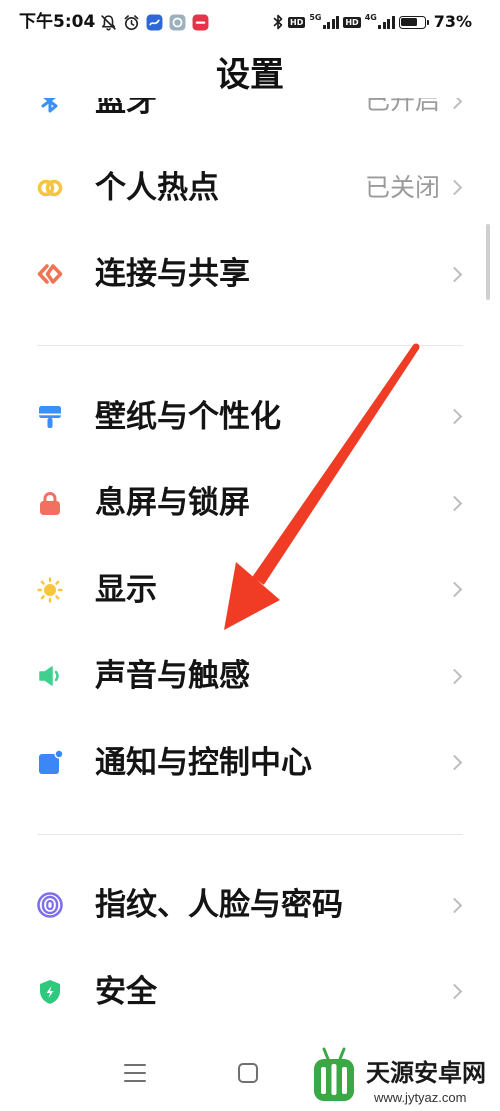 The width and height of the screenshot is (500, 1111). I want to click on watermark-name: 天源安卓网, so click(426, 1073).